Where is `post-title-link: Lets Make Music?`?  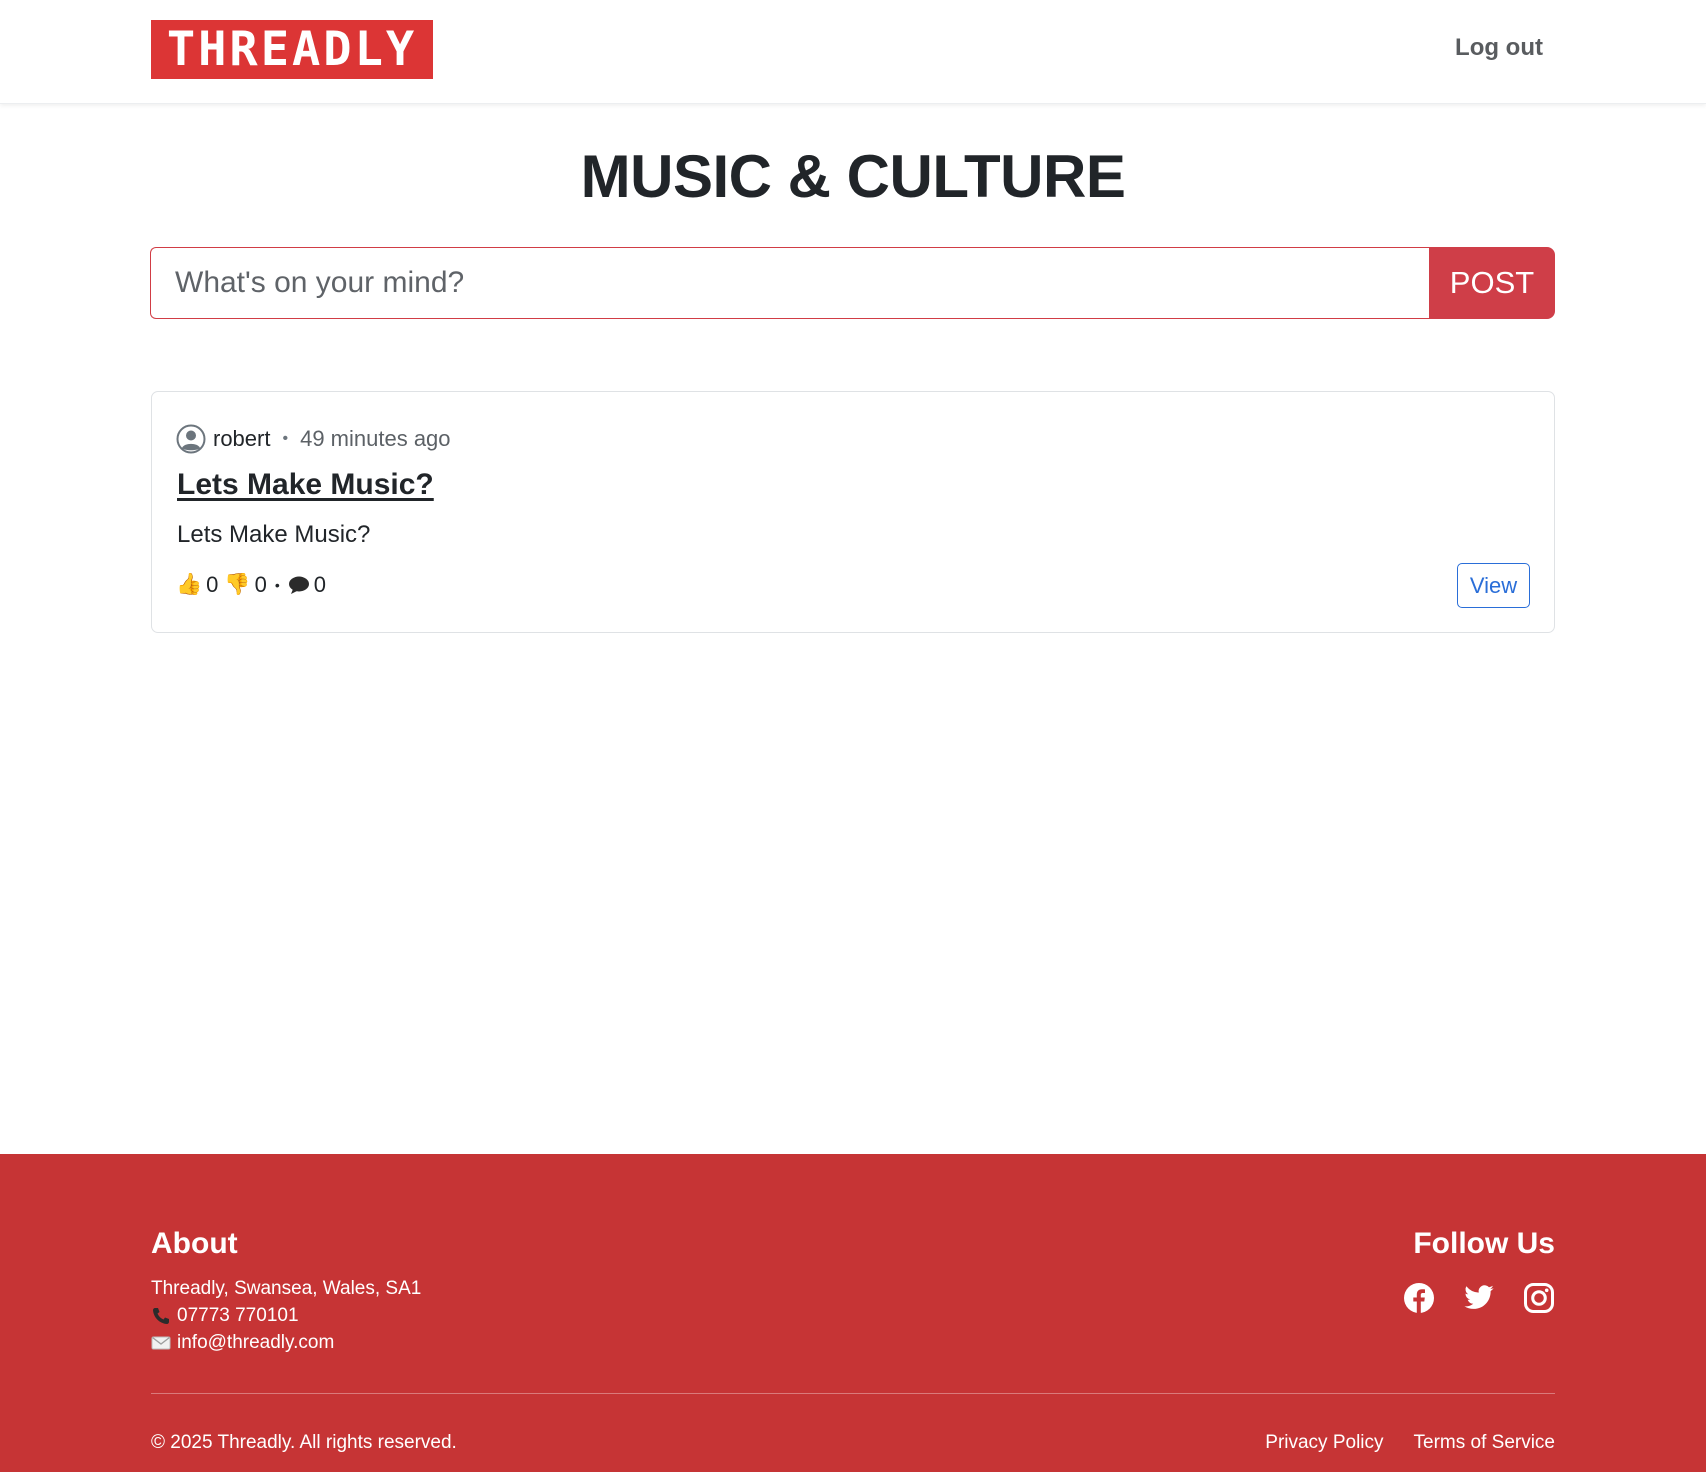 post-title-link: Lets Make Music? is located at coordinates (305, 485).